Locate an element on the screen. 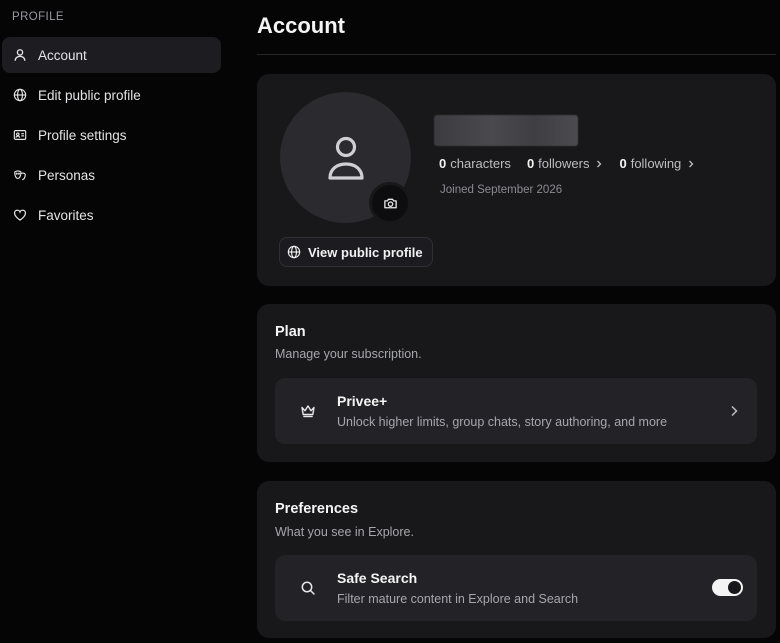 The image size is (780, 643). camera-icon is located at coordinates (390, 203).